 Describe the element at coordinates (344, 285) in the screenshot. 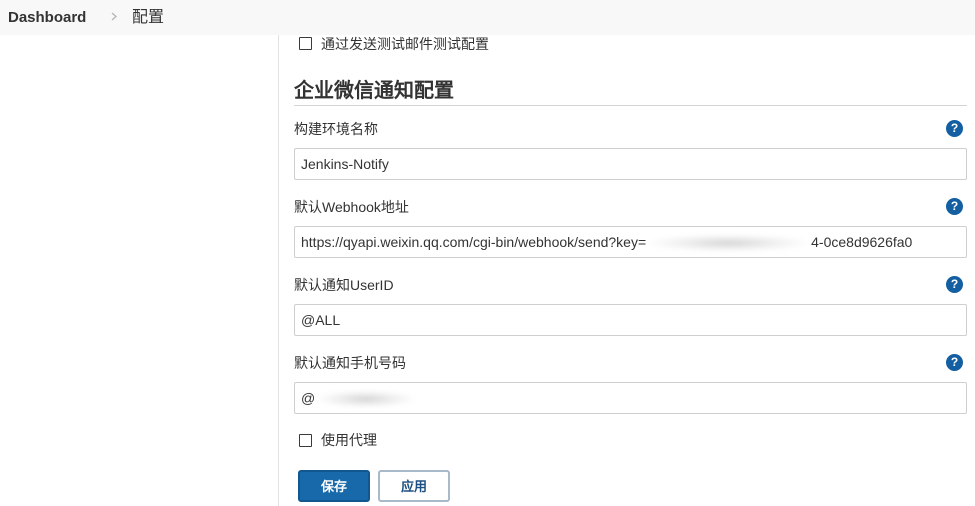

I see `user-id-label: 默认通知UserID` at that location.